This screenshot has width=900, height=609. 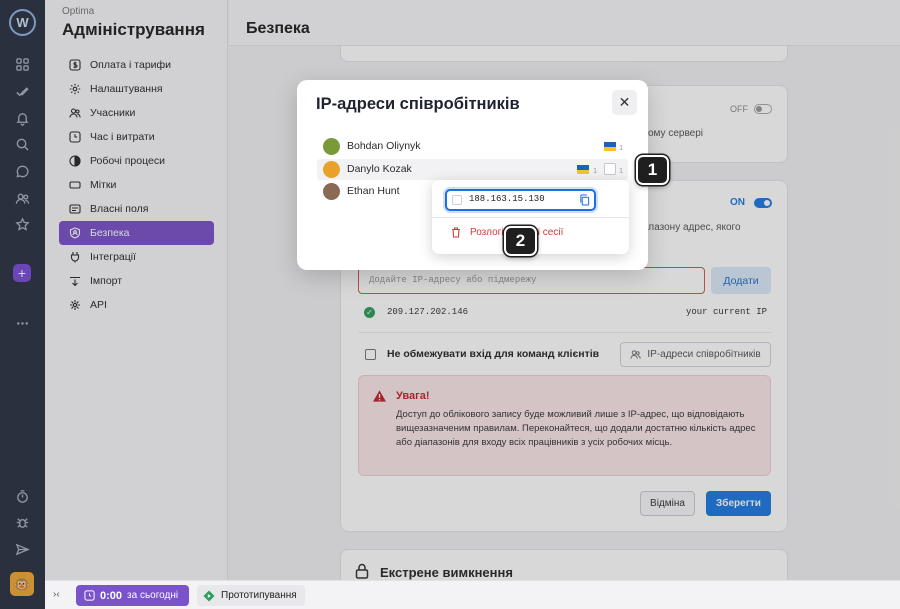 I want to click on workspace-logo: W, so click(x=22, y=22).